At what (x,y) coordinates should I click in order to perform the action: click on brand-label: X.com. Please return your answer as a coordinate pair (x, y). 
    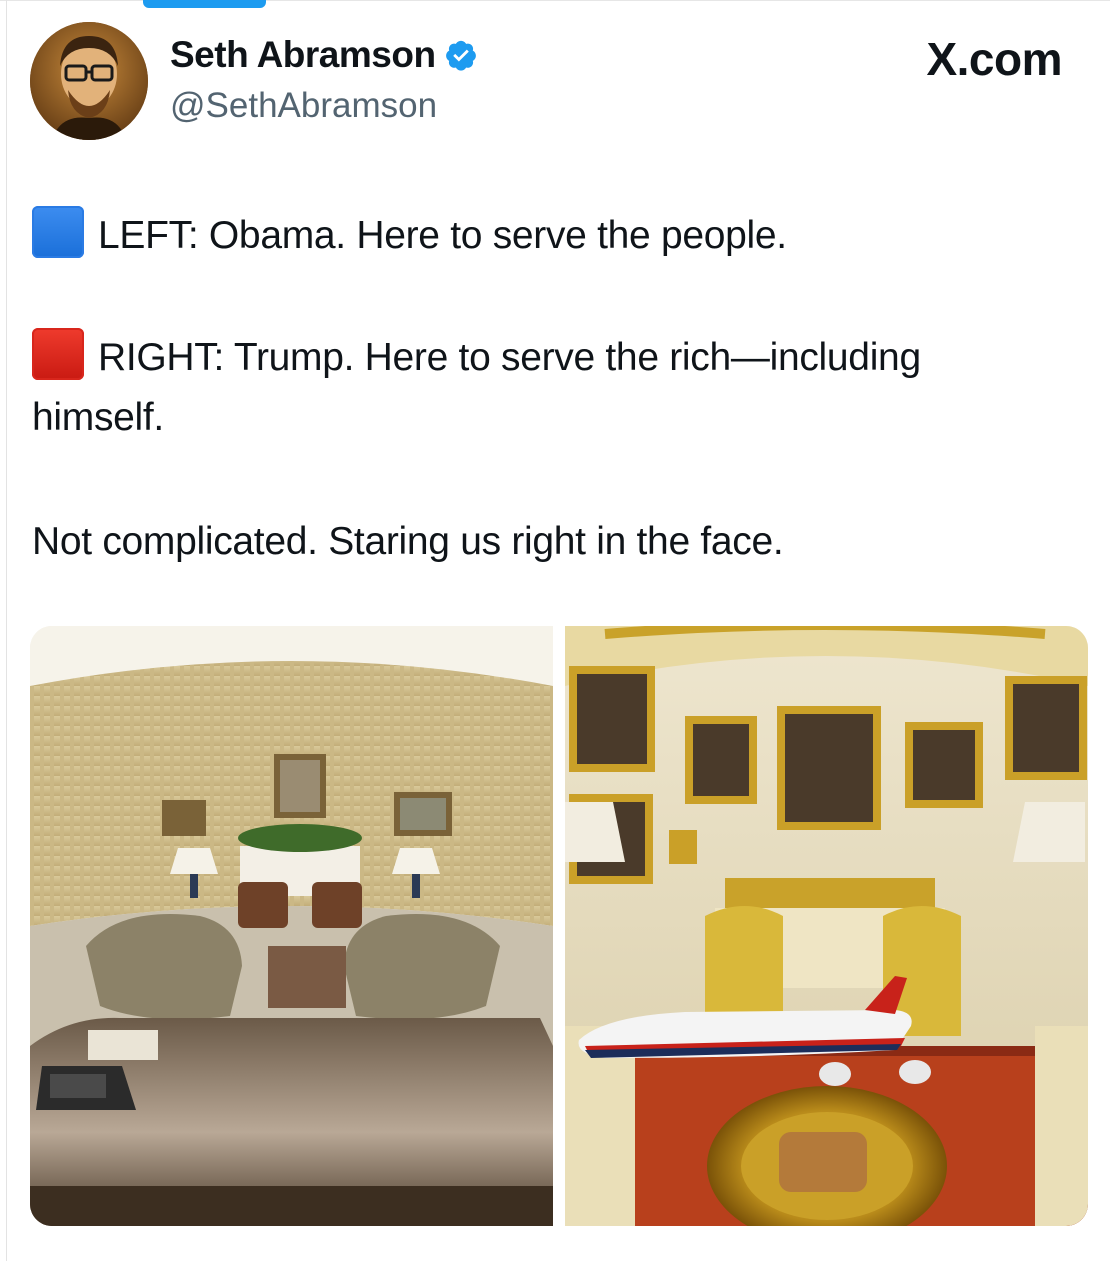
    Looking at the image, I should click on (994, 59).